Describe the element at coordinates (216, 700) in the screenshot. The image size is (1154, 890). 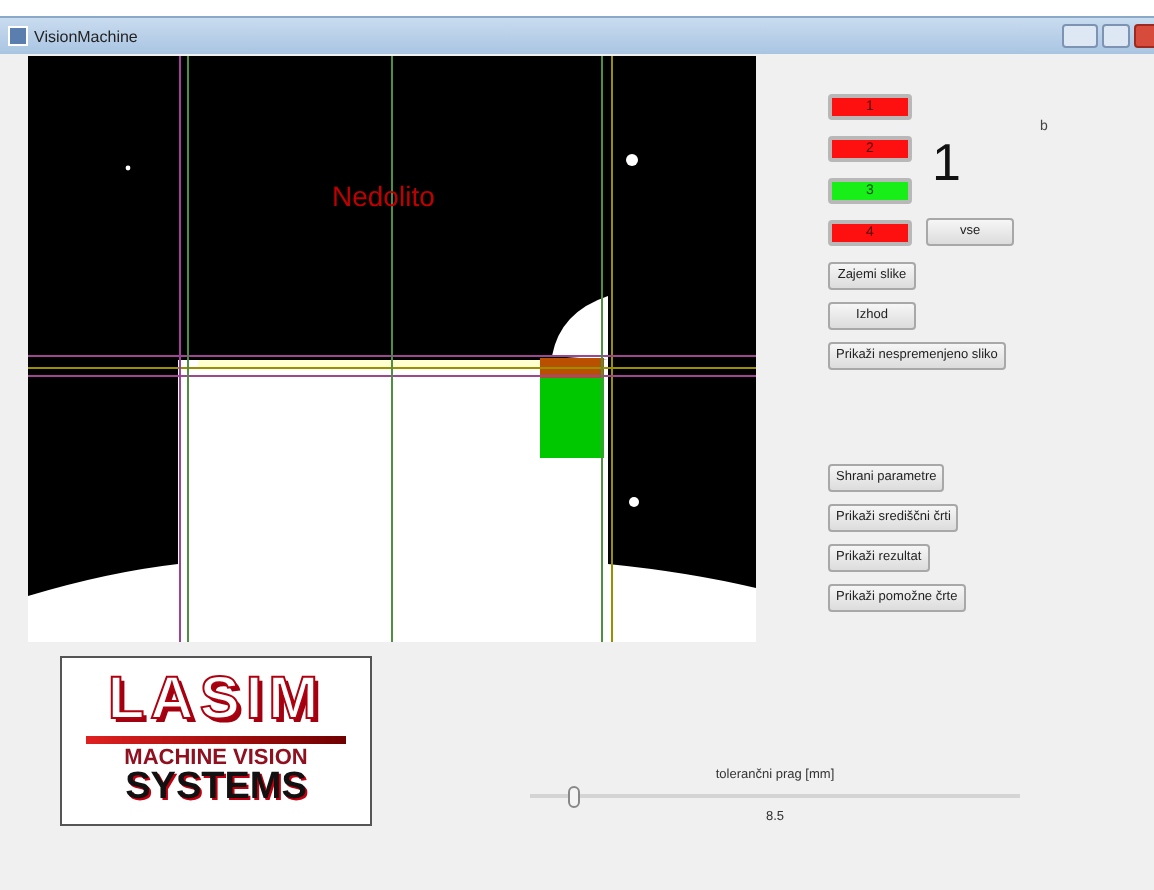
I see `logo-name: LASIM` at that location.